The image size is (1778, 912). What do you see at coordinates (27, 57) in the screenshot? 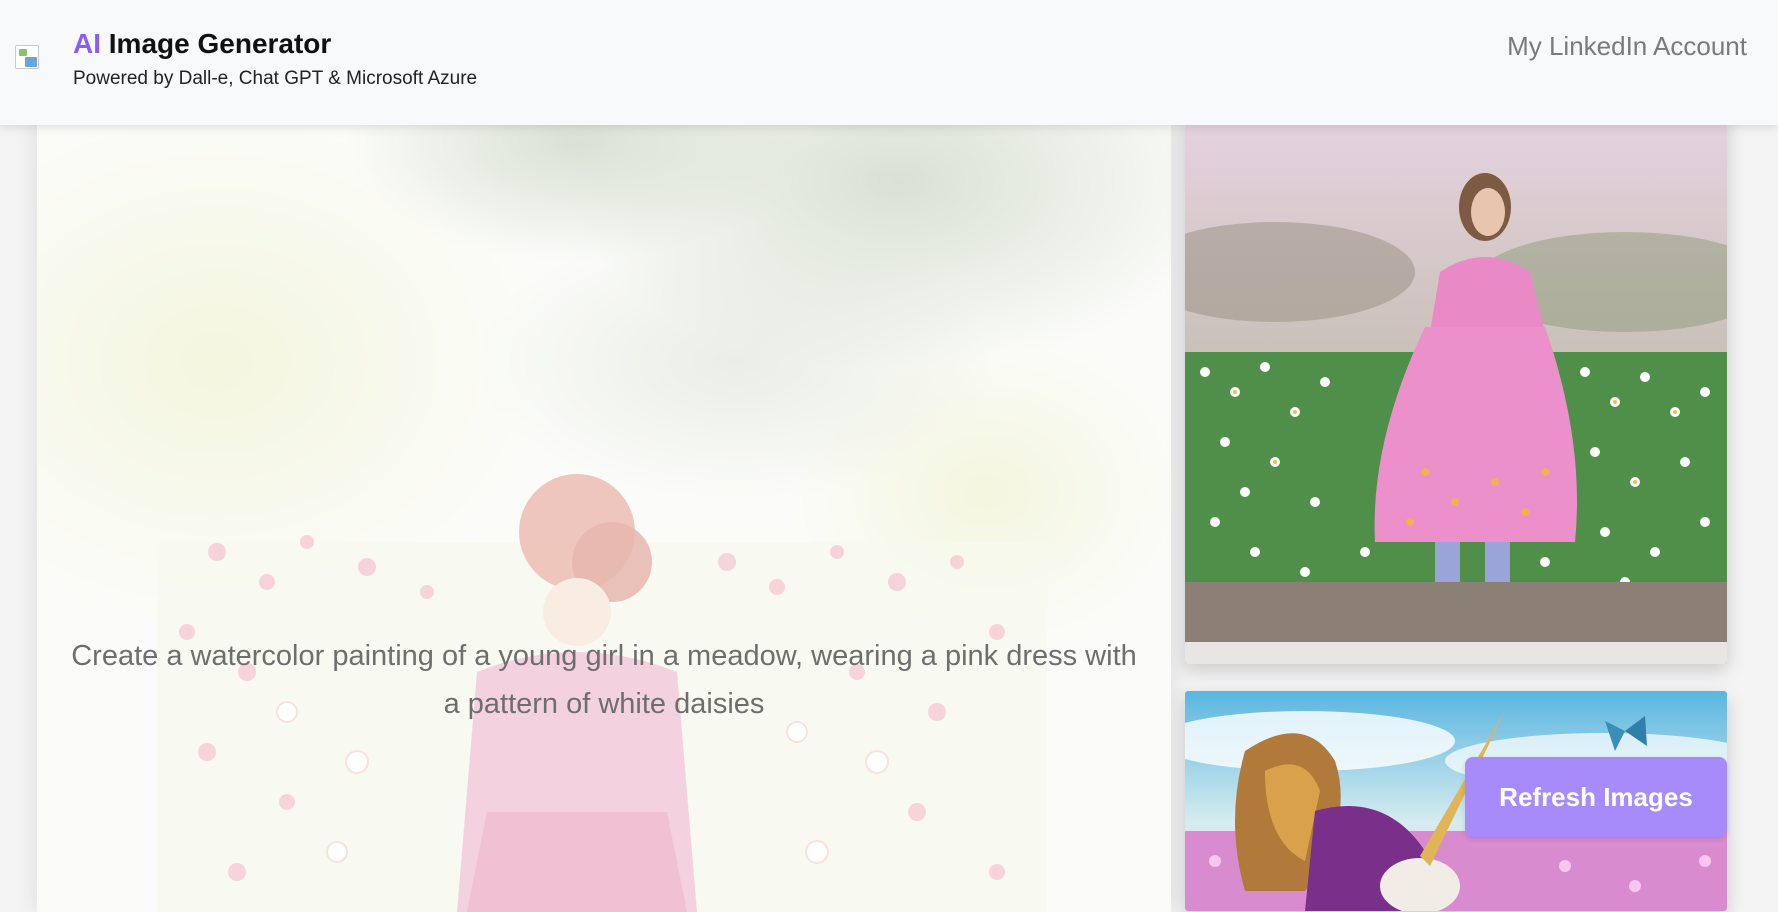
I see `broken-image-logo-icon` at bounding box center [27, 57].